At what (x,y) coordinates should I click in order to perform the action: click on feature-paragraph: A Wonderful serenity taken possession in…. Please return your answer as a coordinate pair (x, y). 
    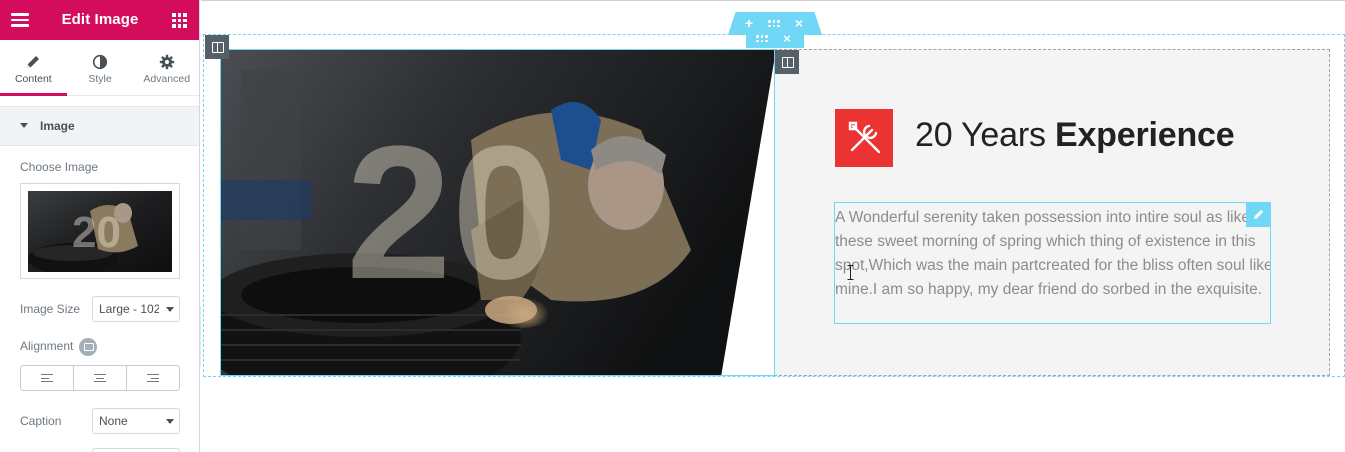
    Looking at the image, I should click on (1053, 253).